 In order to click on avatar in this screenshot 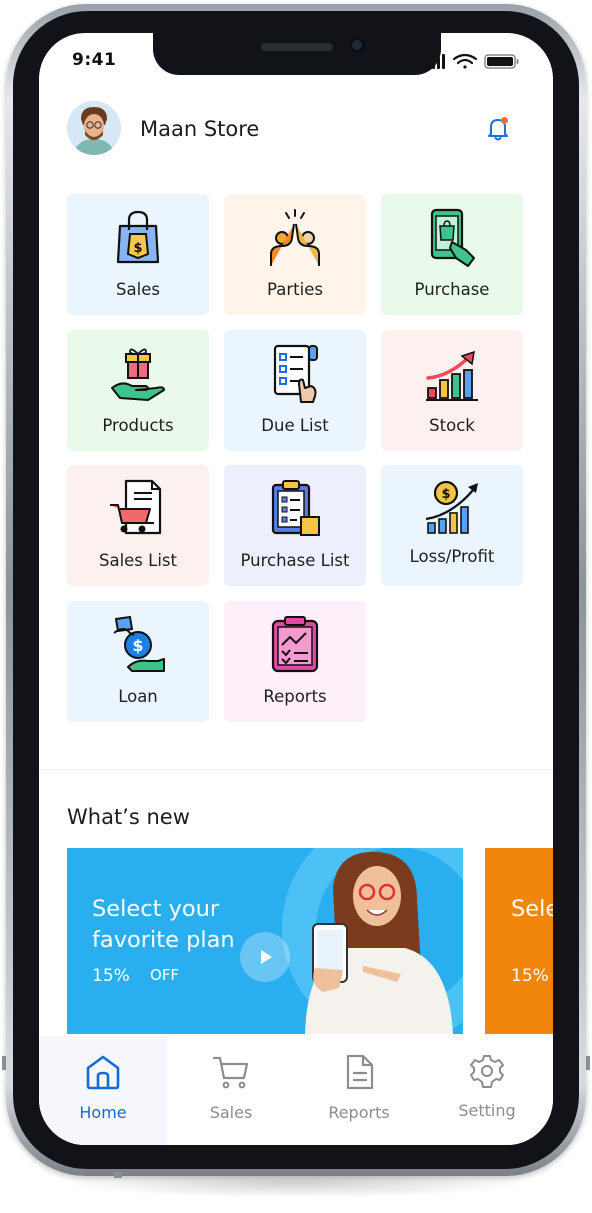, I will do `click(94, 128)`.